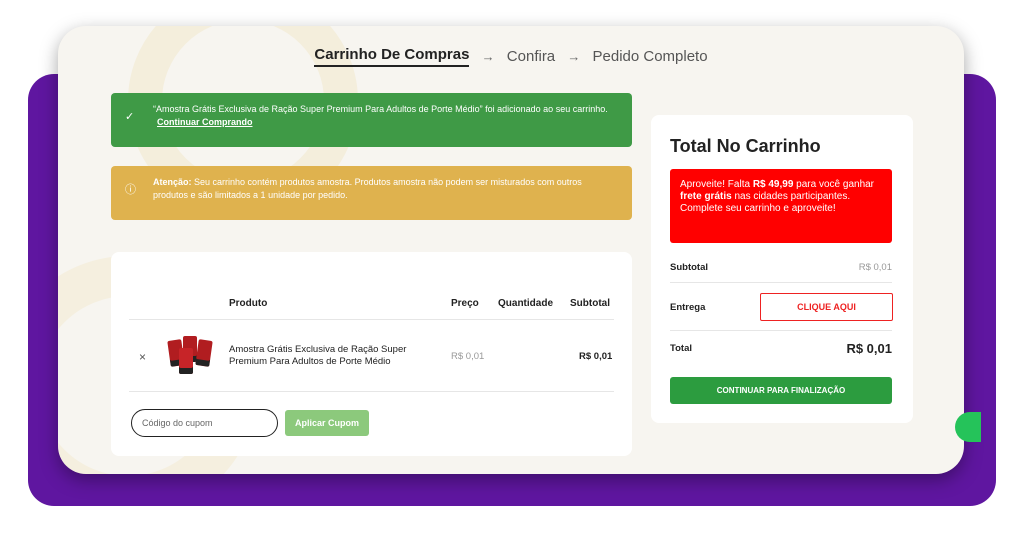  What do you see at coordinates (706, 196) in the screenshot?
I see `promo-free-shipping: frete grátis` at bounding box center [706, 196].